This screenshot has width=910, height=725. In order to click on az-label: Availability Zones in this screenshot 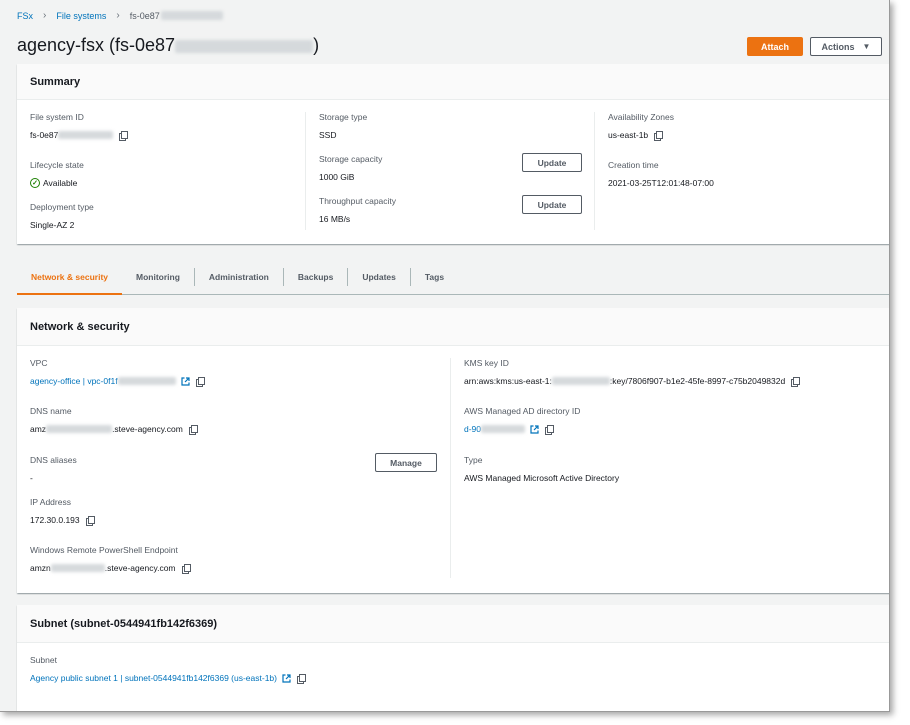, I will do `click(641, 117)`.